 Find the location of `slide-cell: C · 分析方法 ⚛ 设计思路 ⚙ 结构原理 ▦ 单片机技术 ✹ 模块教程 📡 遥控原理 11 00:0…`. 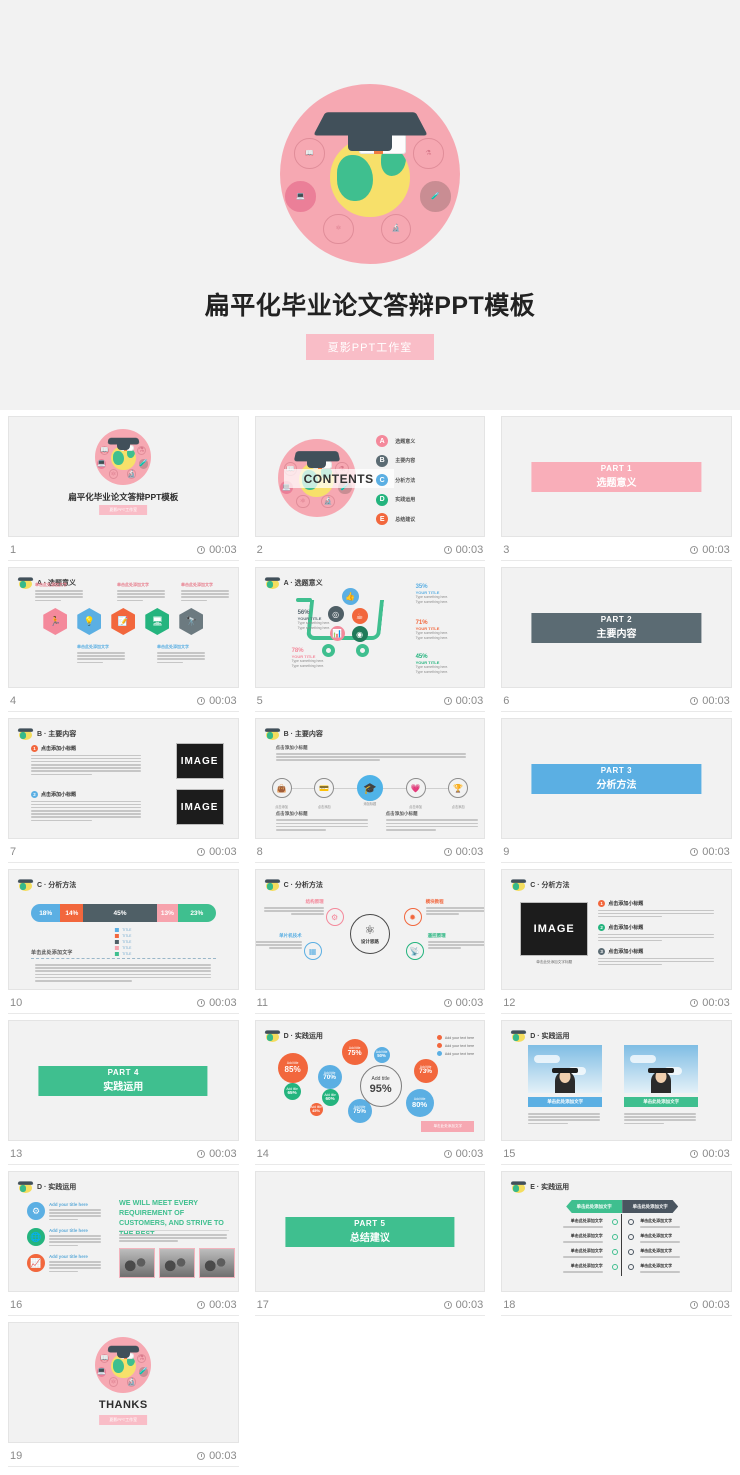

slide-cell: C · 分析方法 ⚛ 设计思路 ⚙ 结构原理 ▦ 单片机技术 ✹ 模块教程 📡 遥控原理 11 00:0… is located at coordinates (370, 938).